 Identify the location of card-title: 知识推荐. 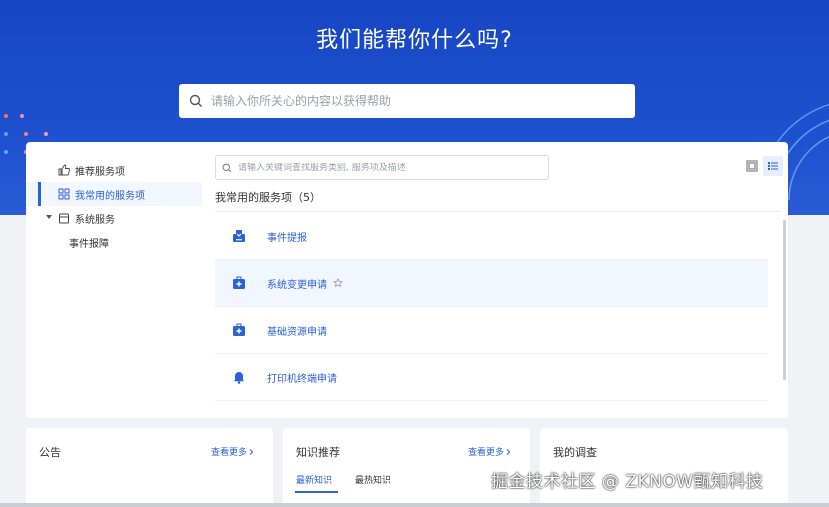
(318, 452).